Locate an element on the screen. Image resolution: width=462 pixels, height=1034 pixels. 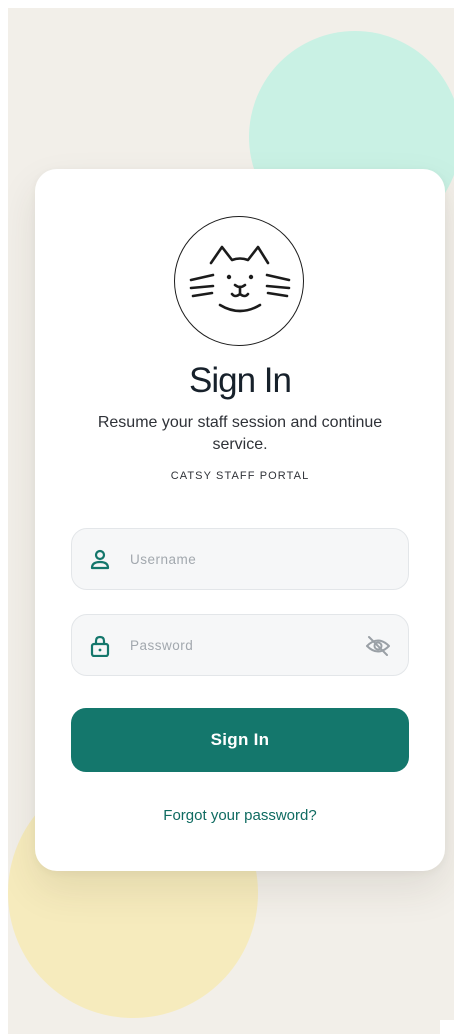
cat-face-icon is located at coordinates (240, 279).